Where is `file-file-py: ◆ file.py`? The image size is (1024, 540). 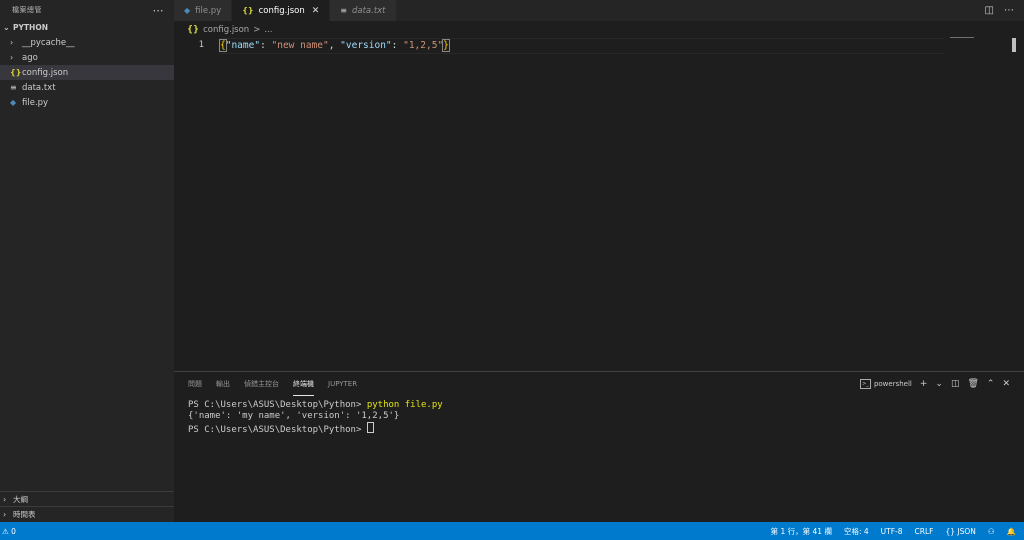
file-file-py: ◆ file.py is located at coordinates (87, 102).